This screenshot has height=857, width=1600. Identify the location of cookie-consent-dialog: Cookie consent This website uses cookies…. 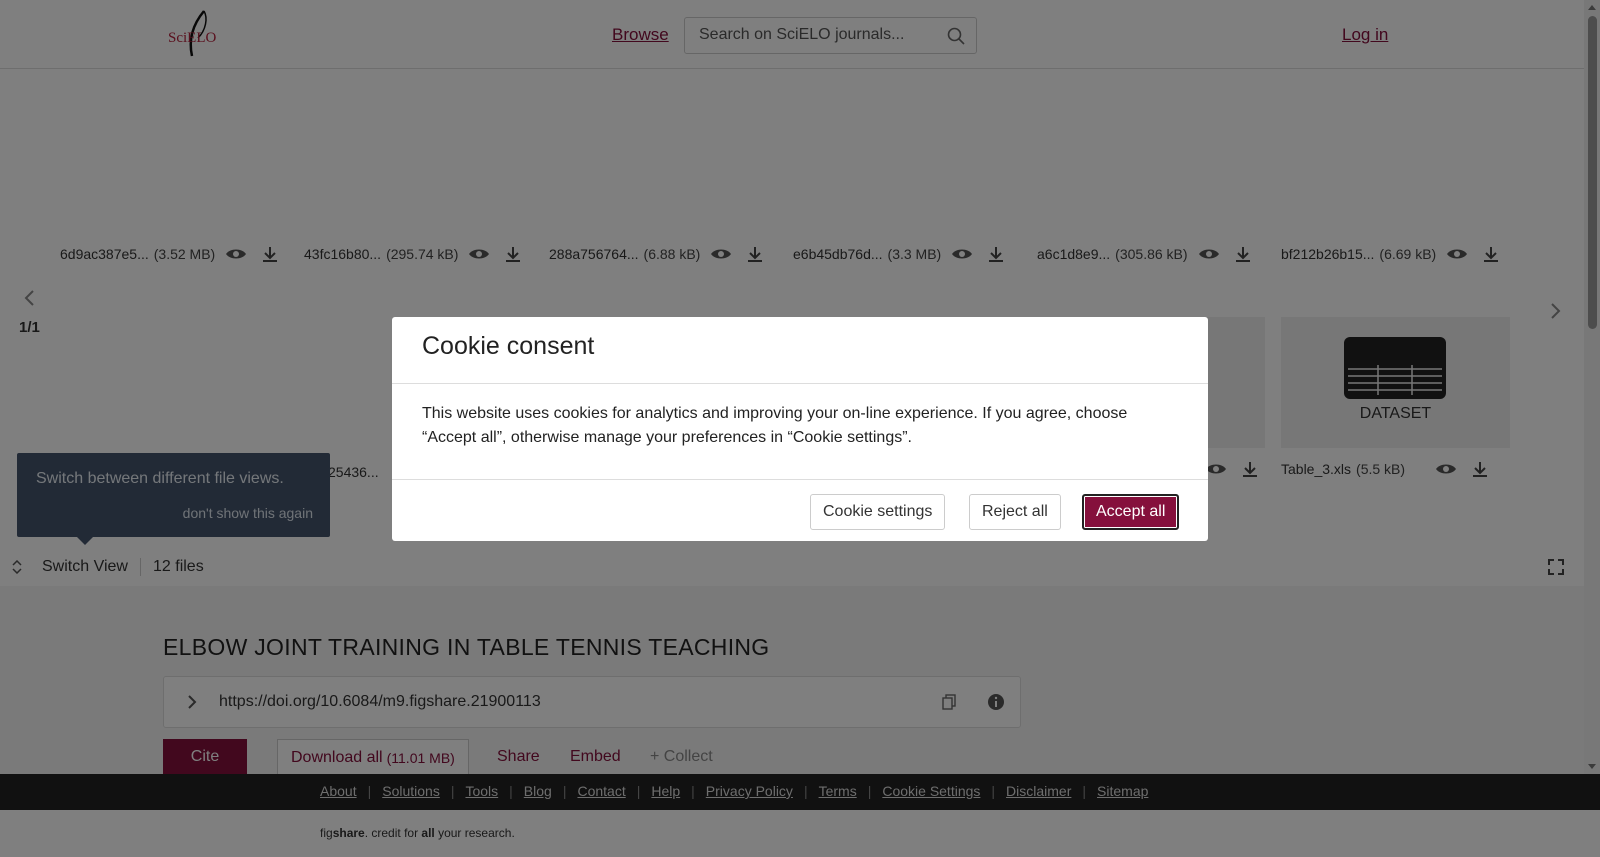
(800, 429).